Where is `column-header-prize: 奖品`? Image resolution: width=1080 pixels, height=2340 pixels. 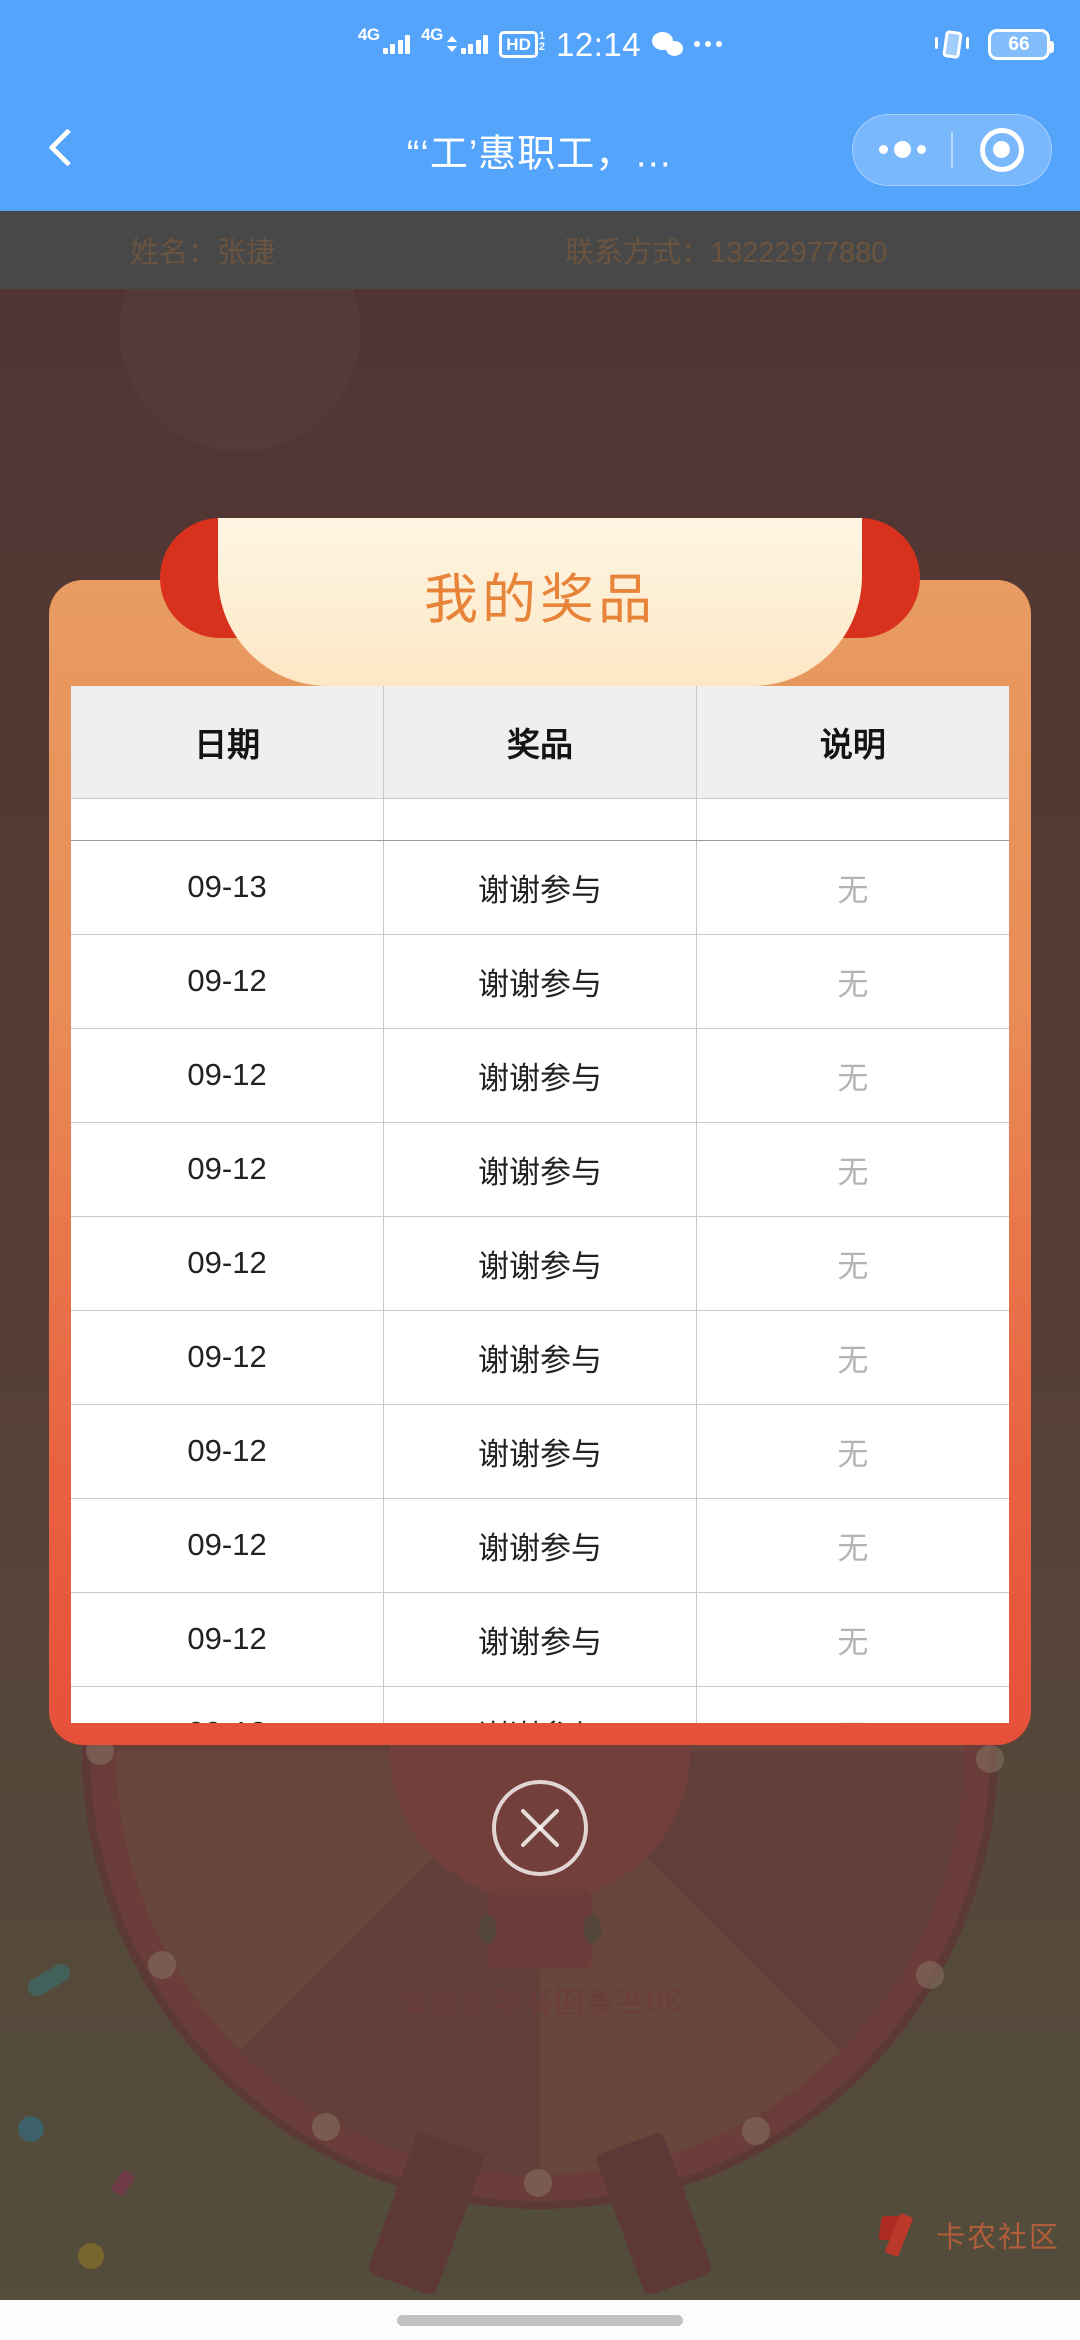
column-header-prize: 奖品 is located at coordinates (540, 742).